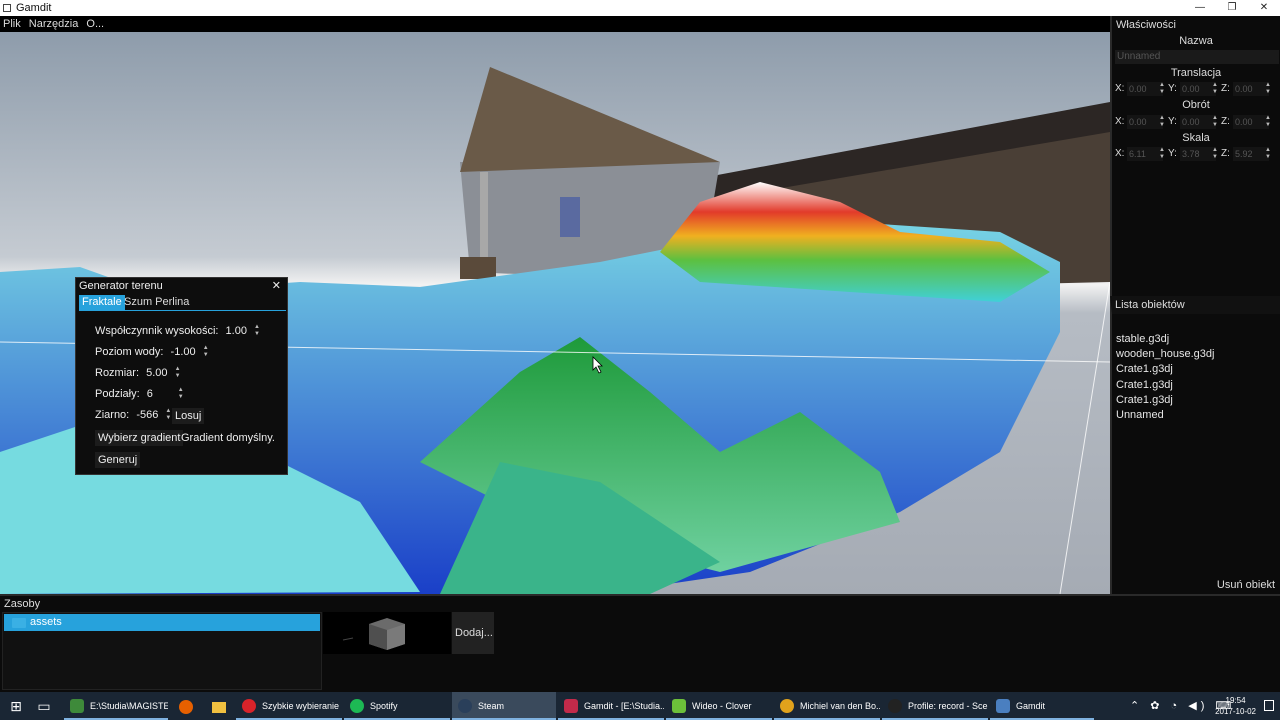  What do you see at coordinates (640, 8) in the screenshot?
I see `title-bar: Gamdit — ❐ ✕` at bounding box center [640, 8].